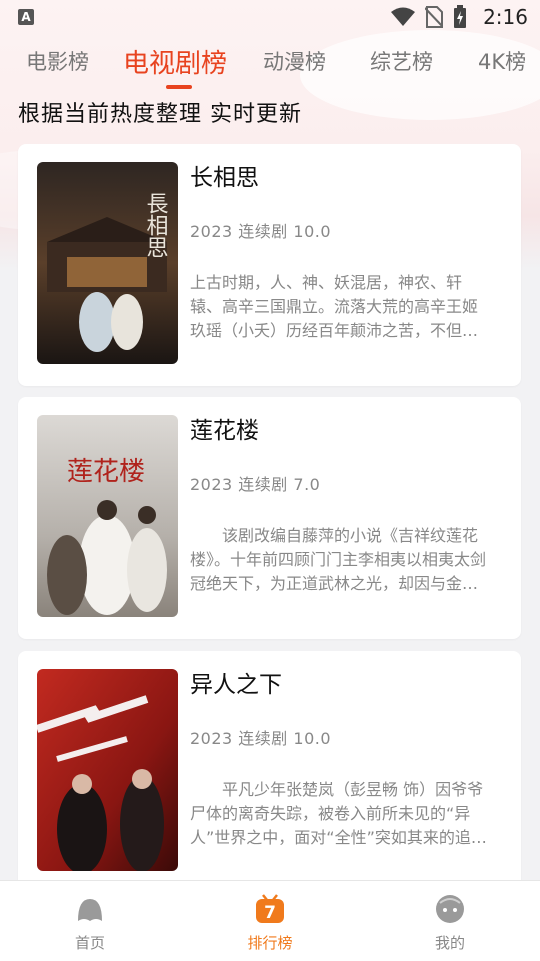  I want to click on nav-profile: 我的, so click(450, 921).